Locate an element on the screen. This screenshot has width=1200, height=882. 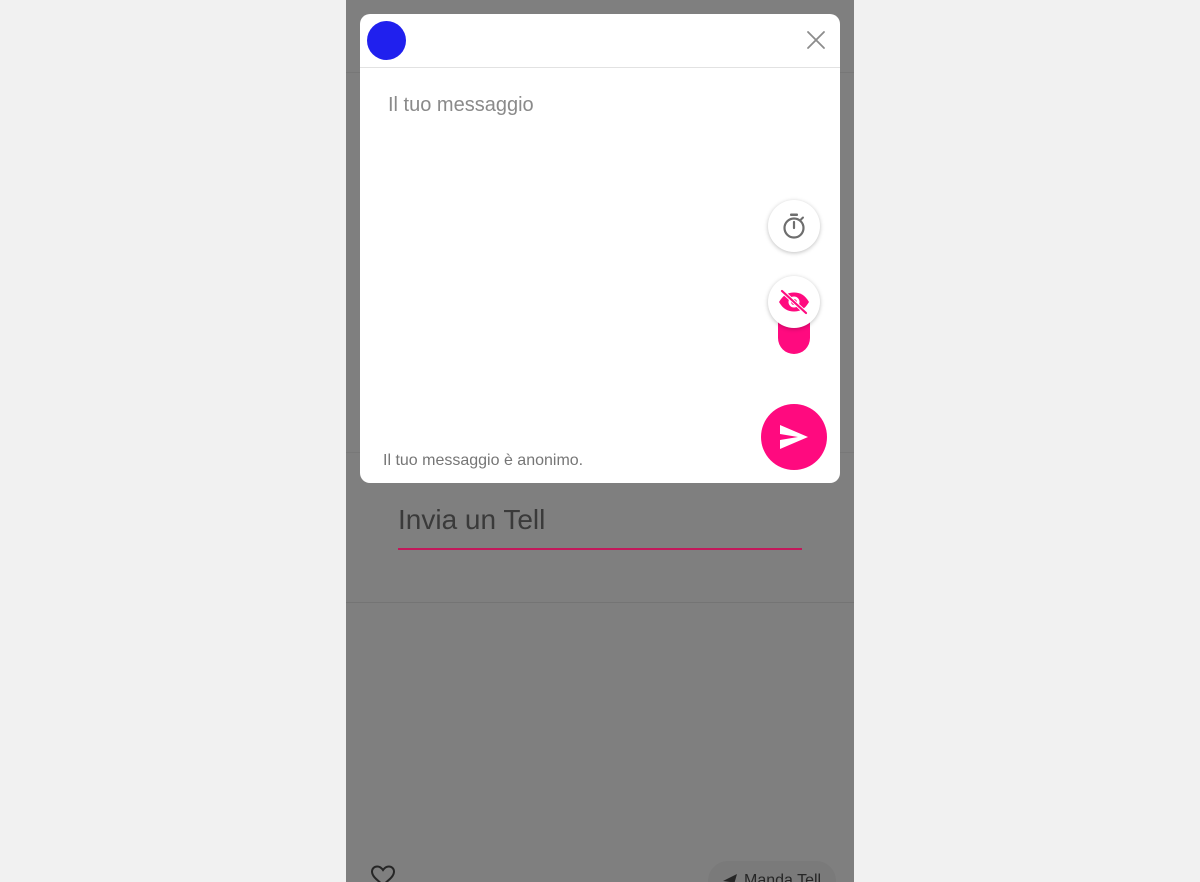
send-icon is located at coordinates (794, 437).